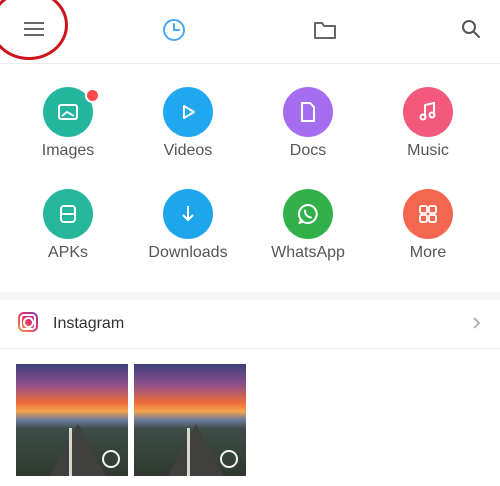 This screenshot has height=486, width=500. Describe the element at coordinates (428, 150) in the screenshot. I see `category-label: Music` at that location.